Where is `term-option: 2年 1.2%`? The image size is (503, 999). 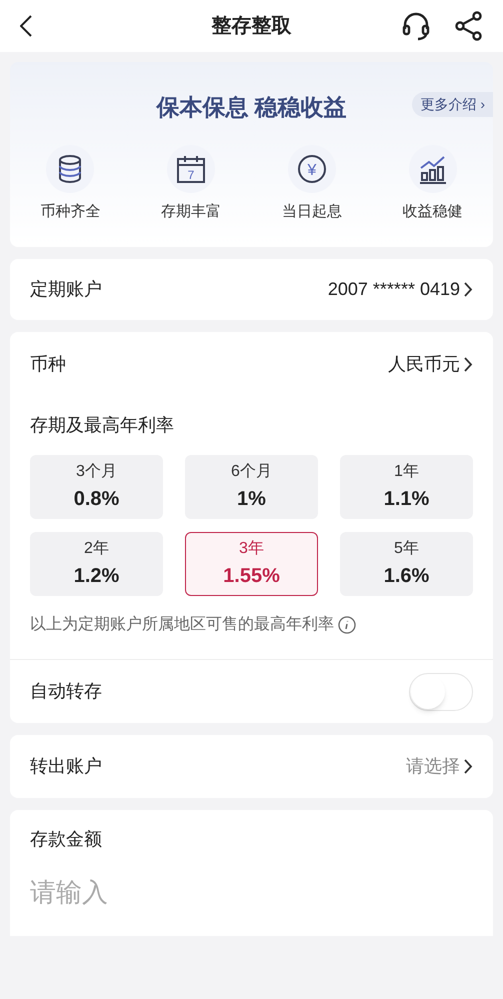 term-option: 2年 1.2% is located at coordinates (96, 564).